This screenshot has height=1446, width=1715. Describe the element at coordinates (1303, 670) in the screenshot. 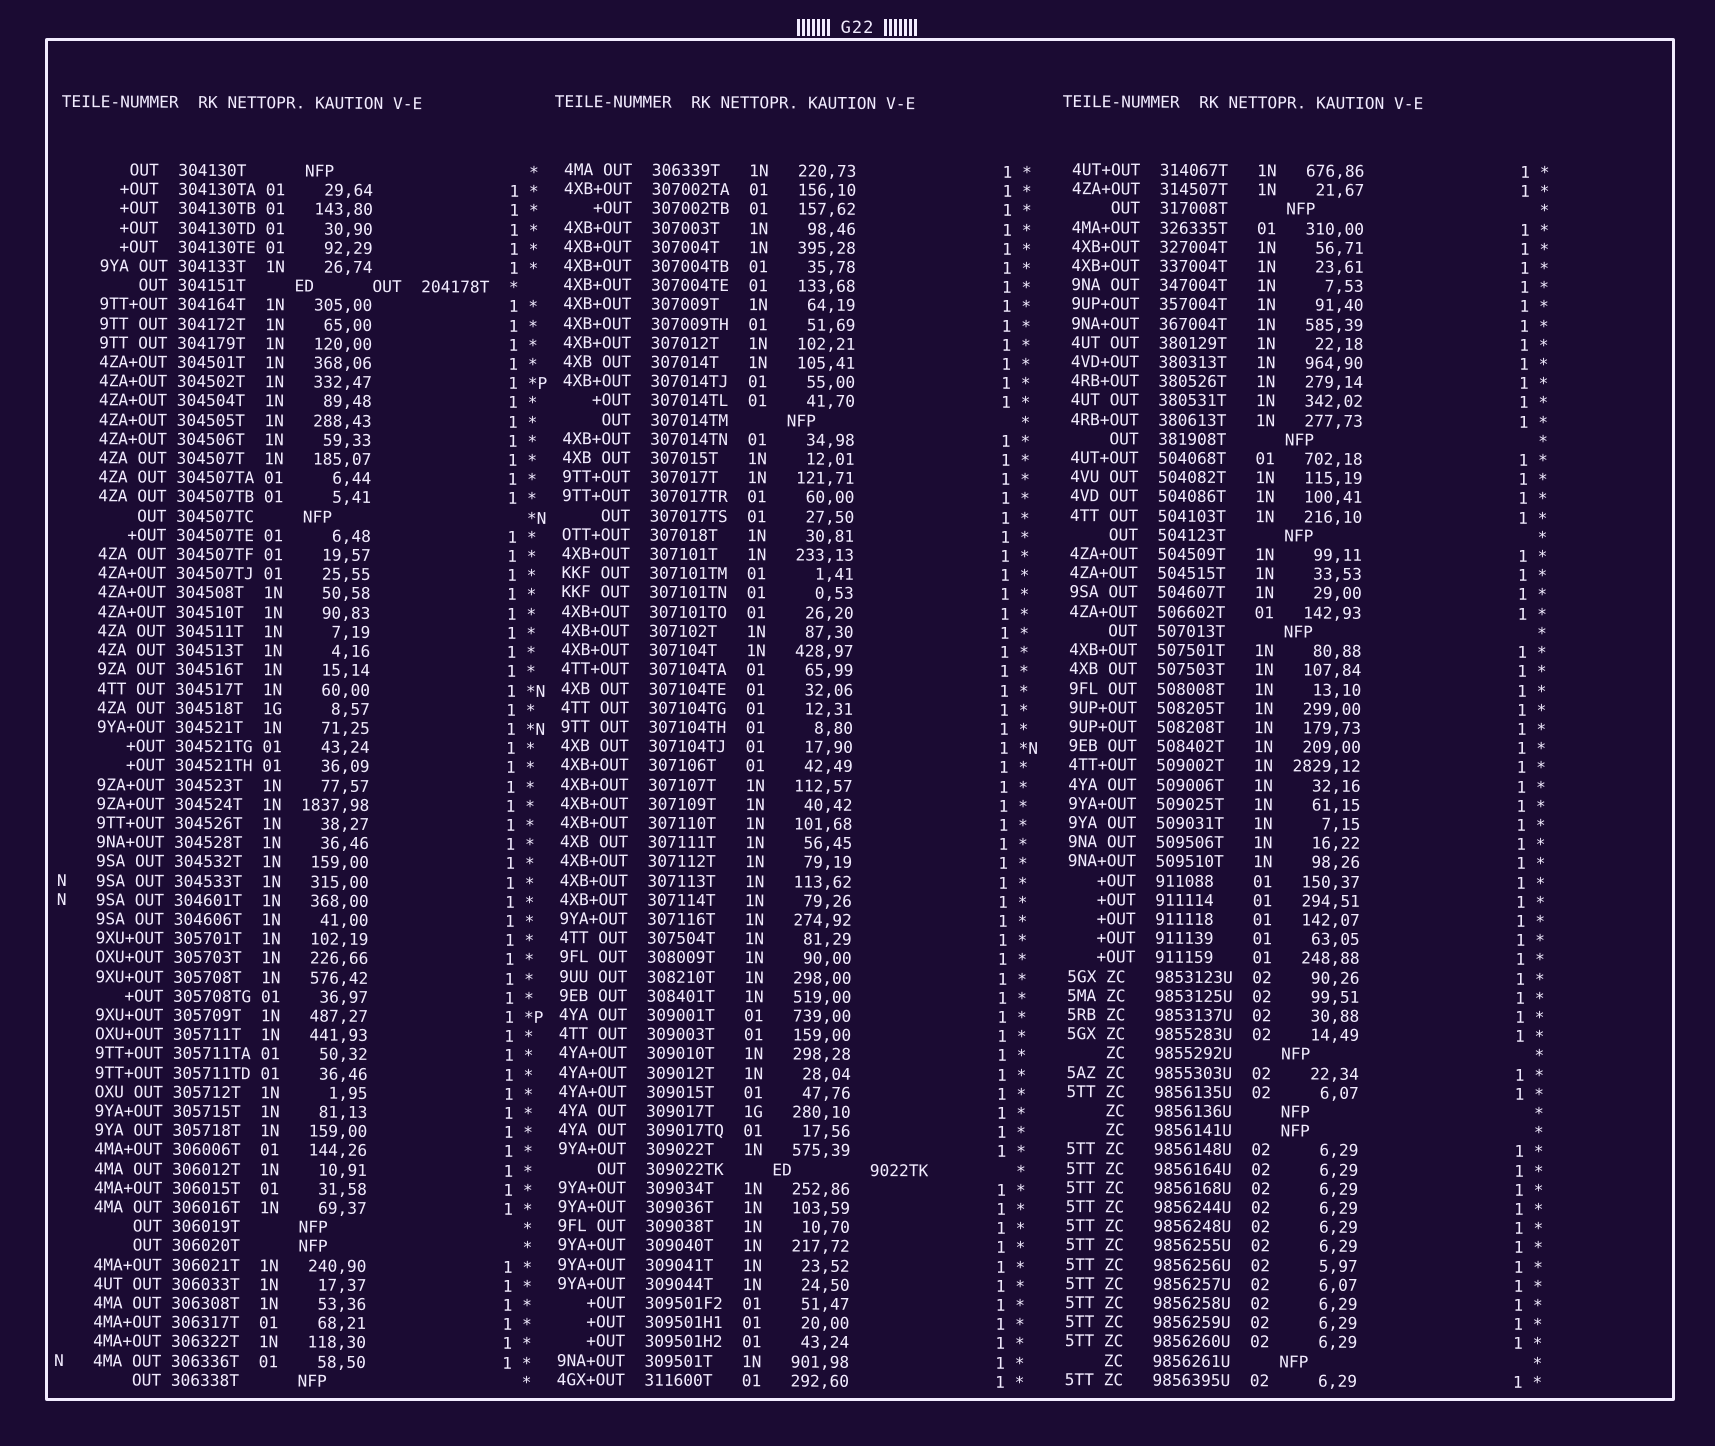

I see `parts-row: 4XB OUT 507503T 1N 107,84 1 *` at that location.